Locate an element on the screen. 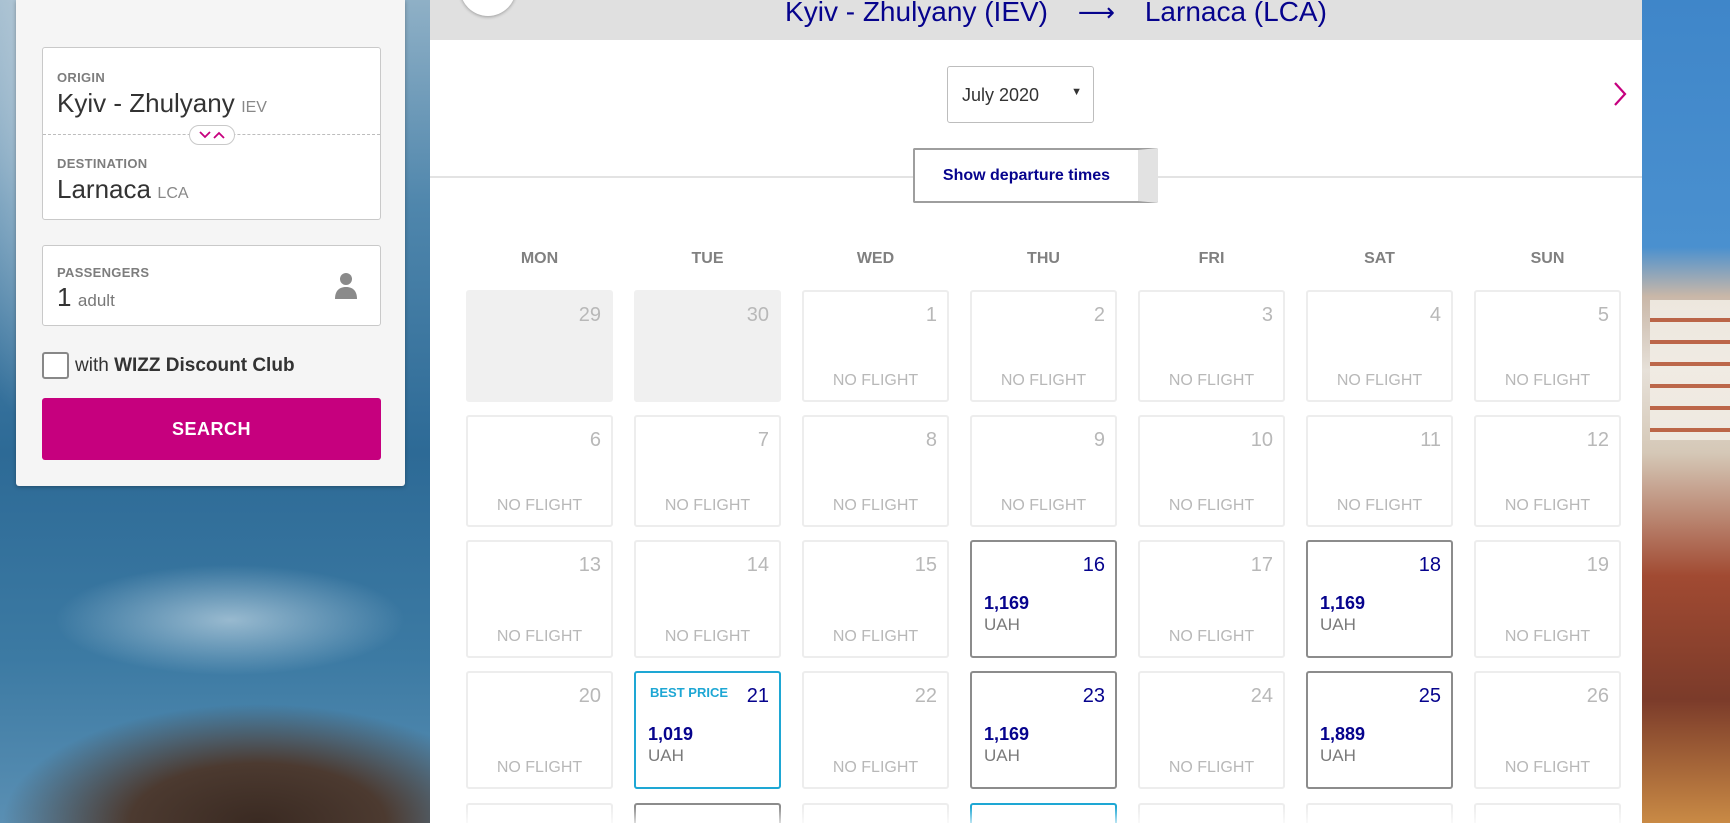 The height and width of the screenshot is (823, 1730). search-button: SEARCH is located at coordinates (211, 429).